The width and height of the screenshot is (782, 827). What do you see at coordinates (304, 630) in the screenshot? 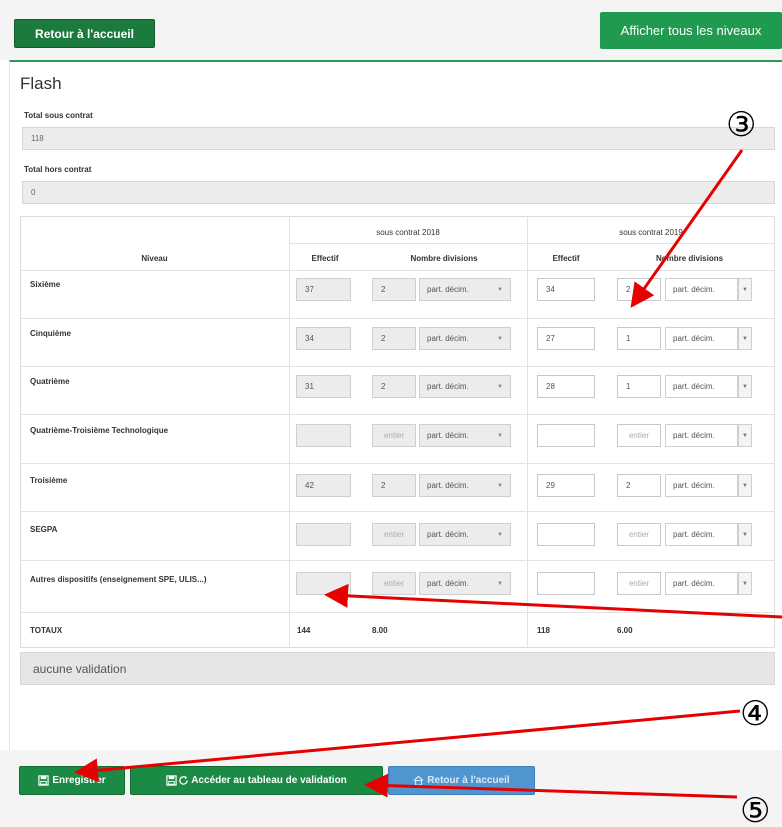
I see `total-effectif-2018: 144` at bounding box center [304, 630].